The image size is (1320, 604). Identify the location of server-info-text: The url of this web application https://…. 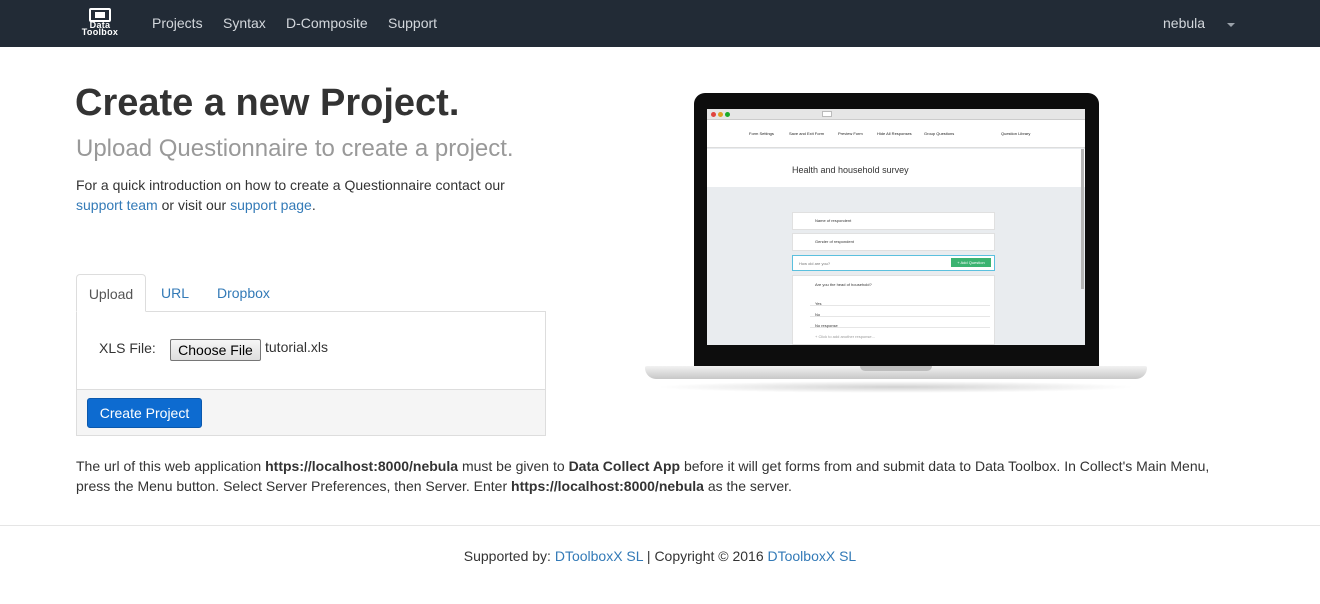
(661, 476).